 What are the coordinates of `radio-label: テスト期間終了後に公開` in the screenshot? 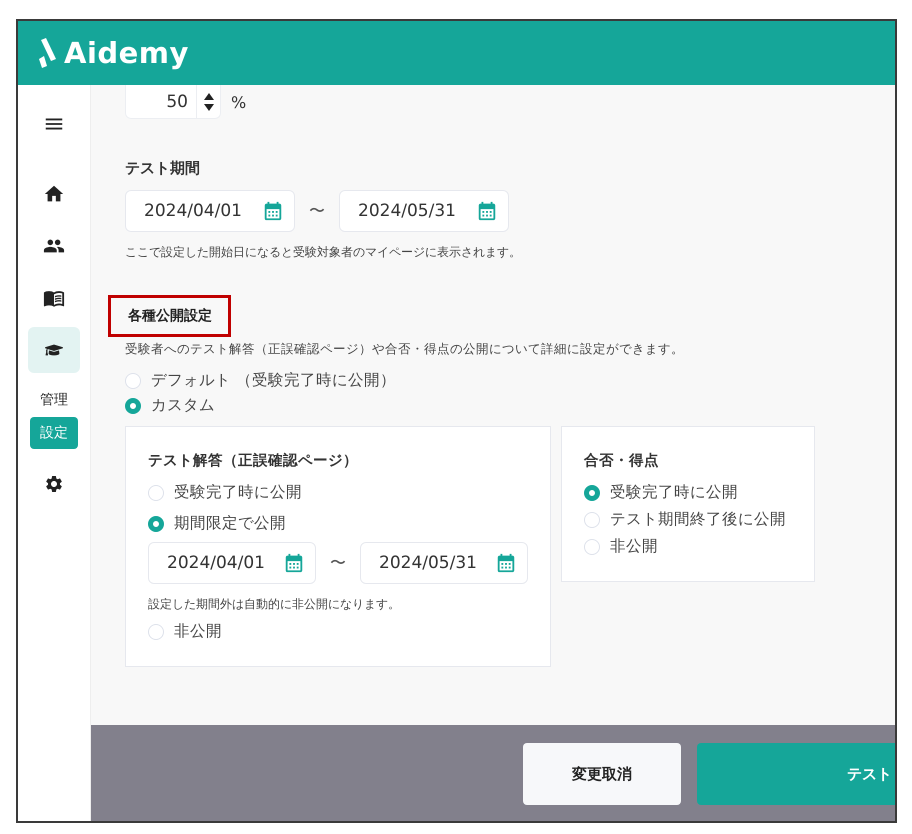 It's located at (698, 519).